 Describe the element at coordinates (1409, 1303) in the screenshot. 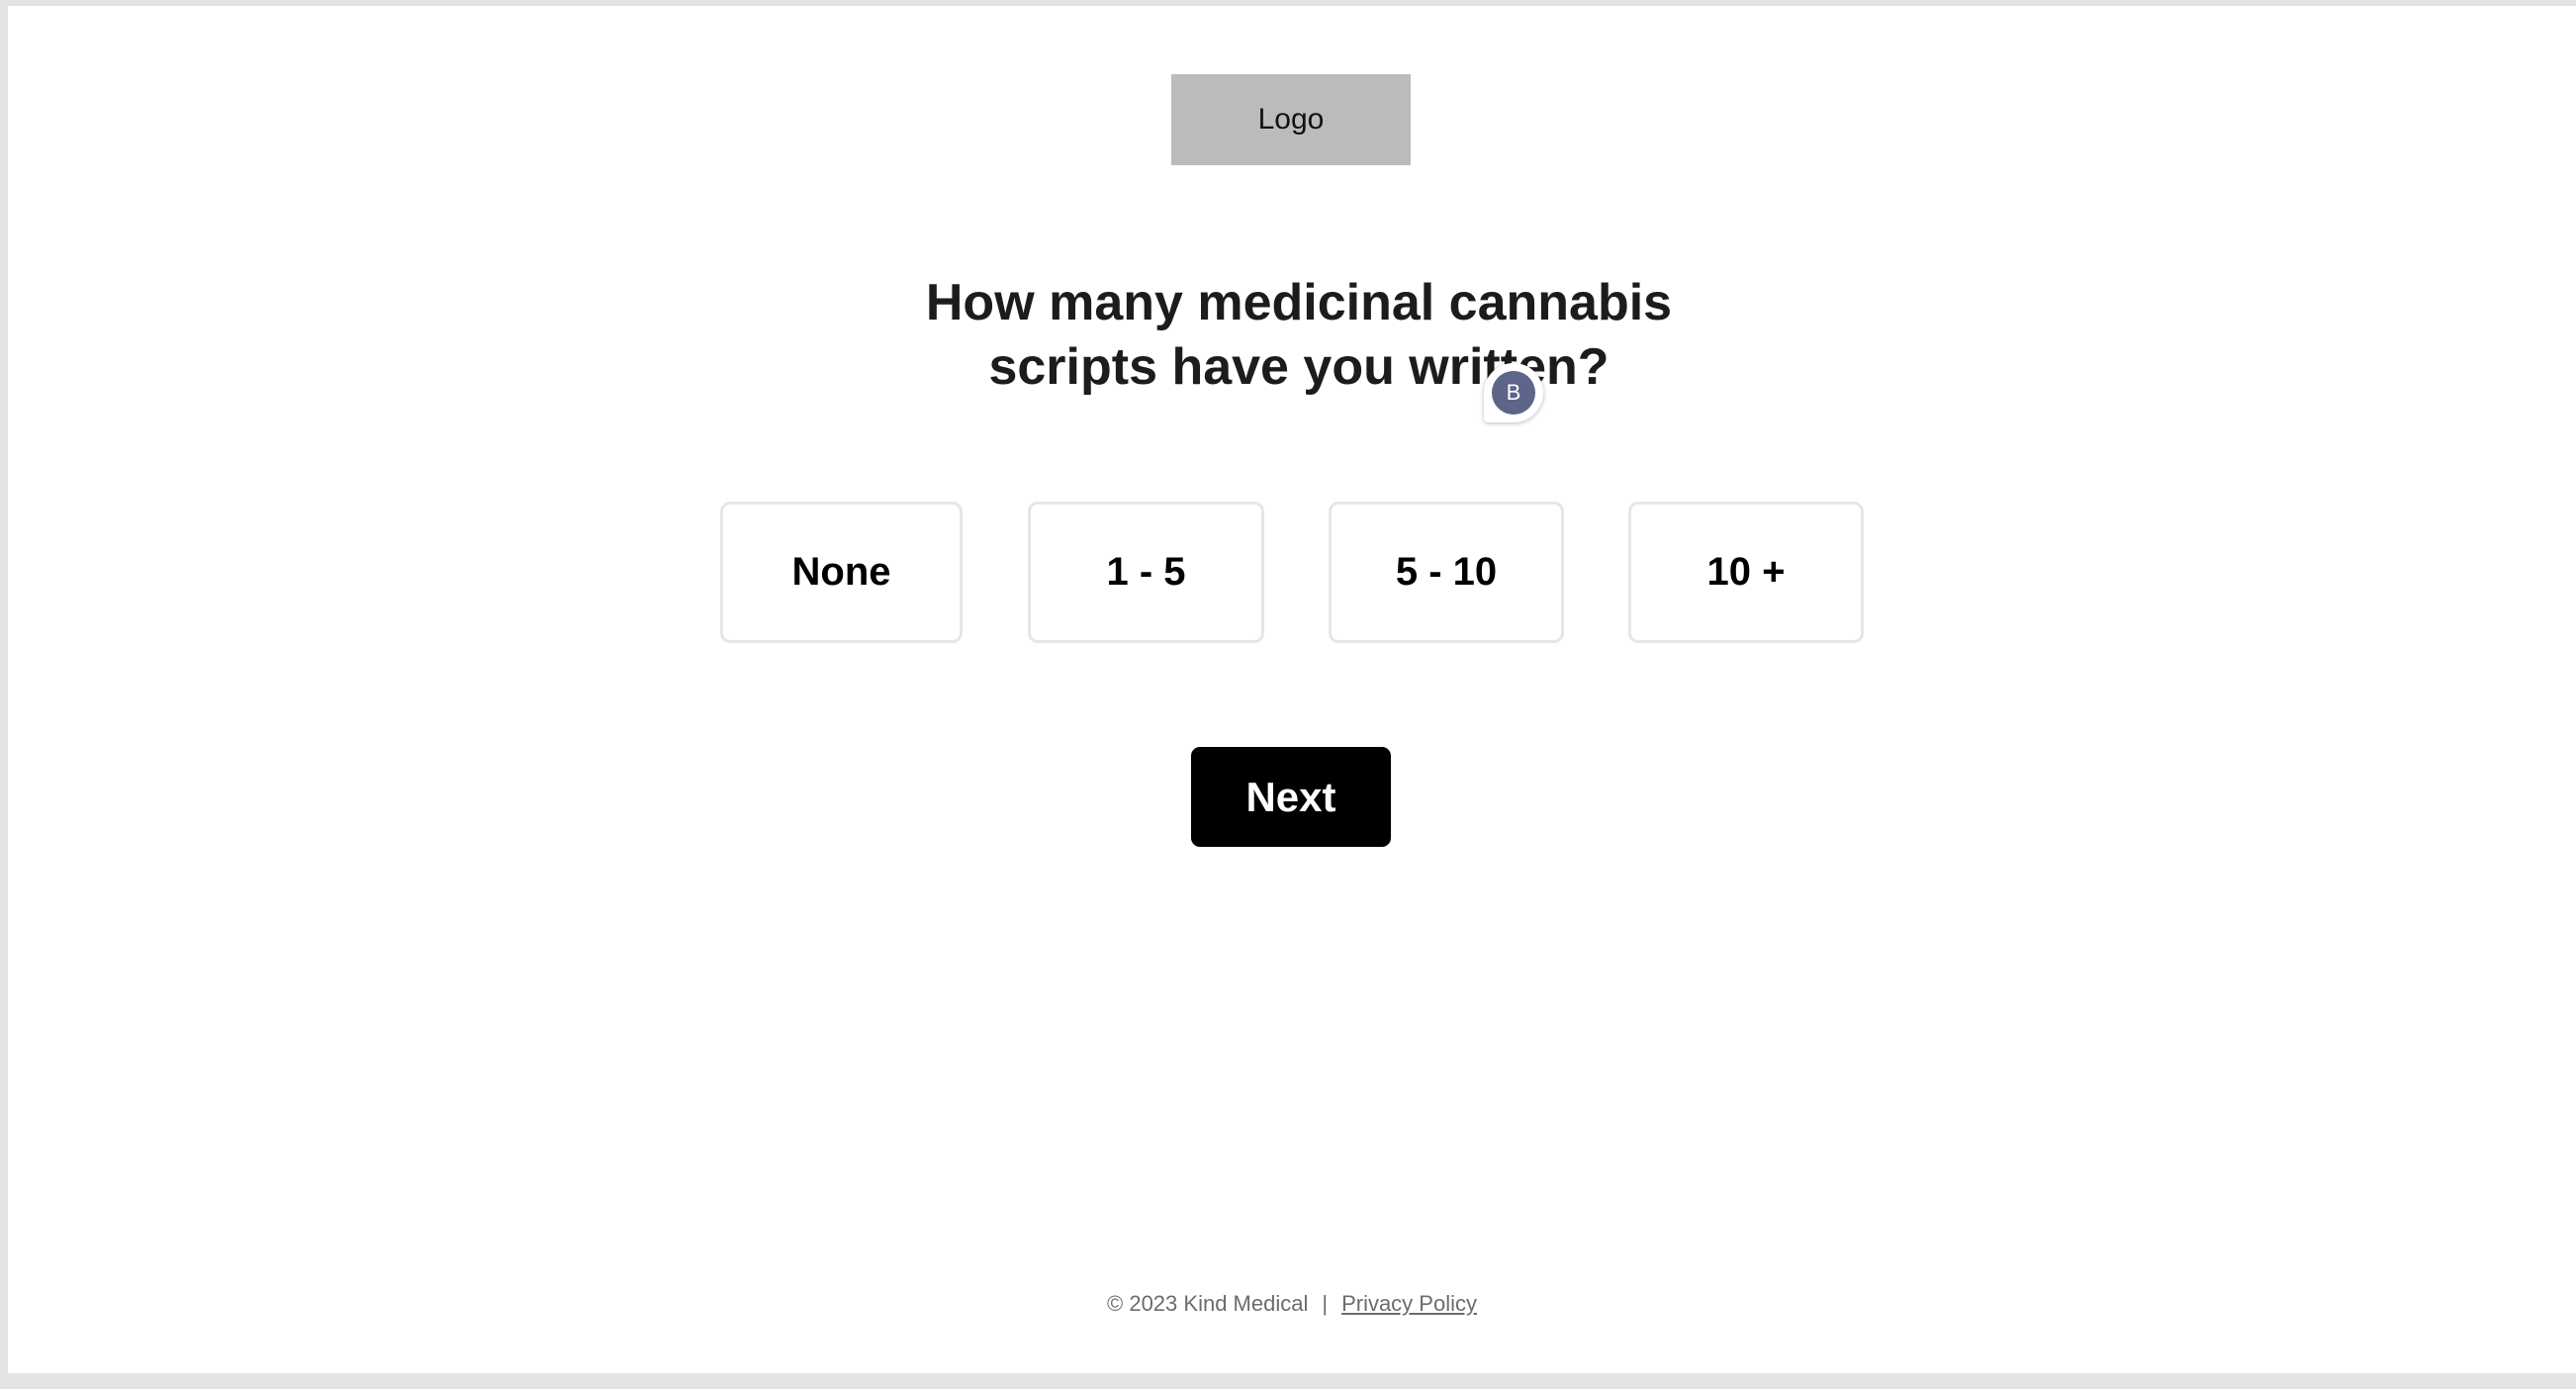

I see `privacy-policy-link: Privacy Policy` at that location.